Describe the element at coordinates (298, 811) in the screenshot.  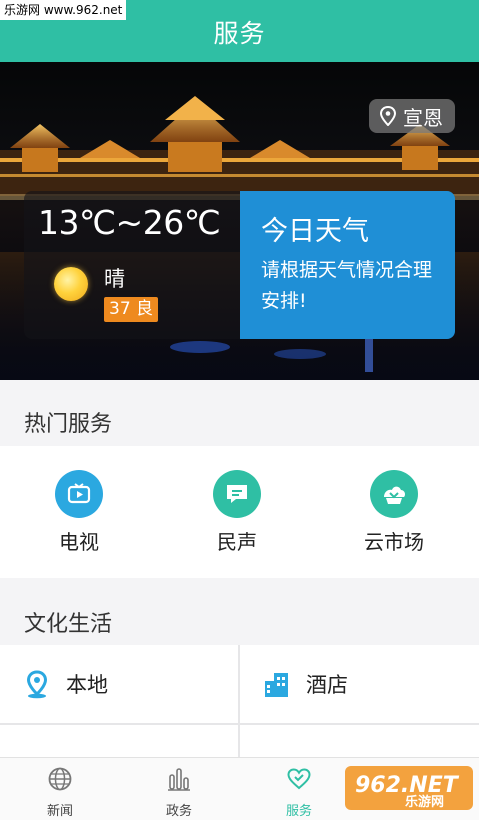
I see `tab-services-label: 服务` at that location.